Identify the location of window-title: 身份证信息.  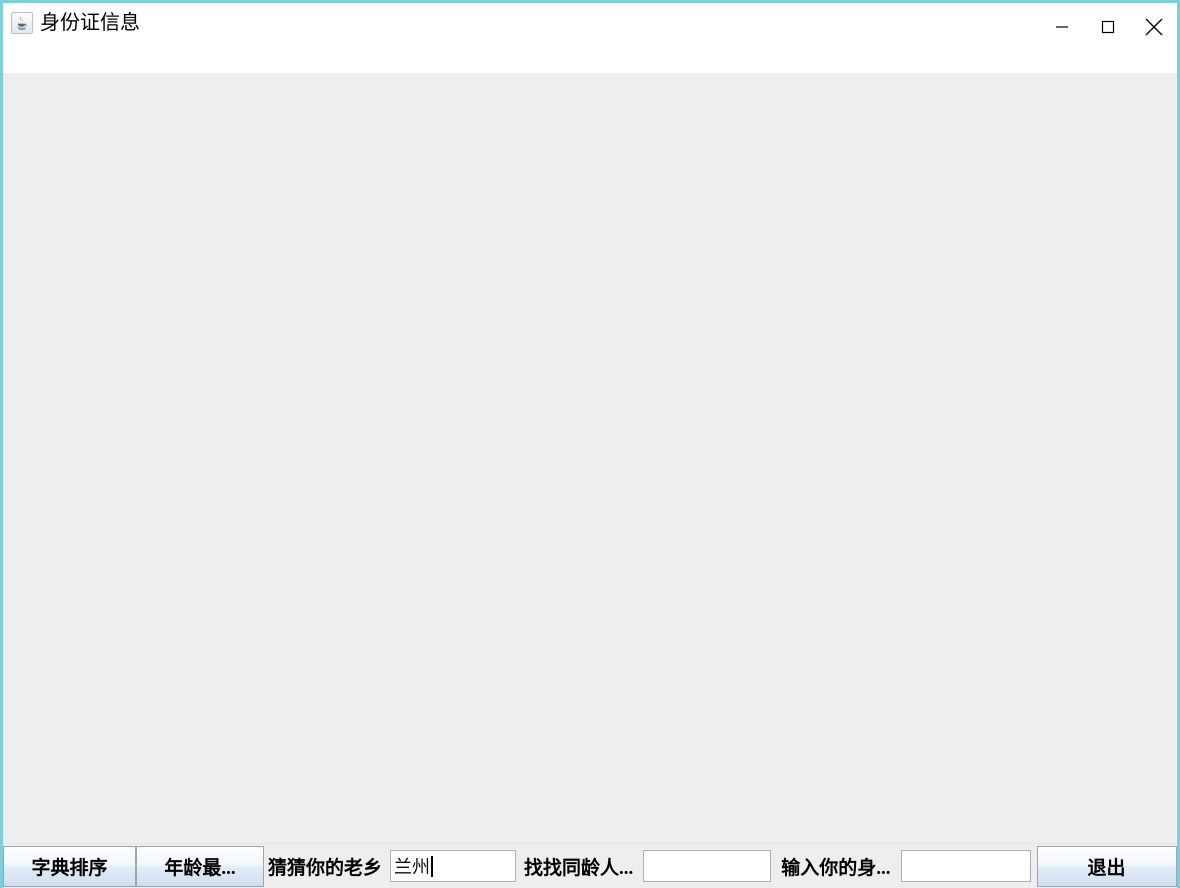
(90, 23).